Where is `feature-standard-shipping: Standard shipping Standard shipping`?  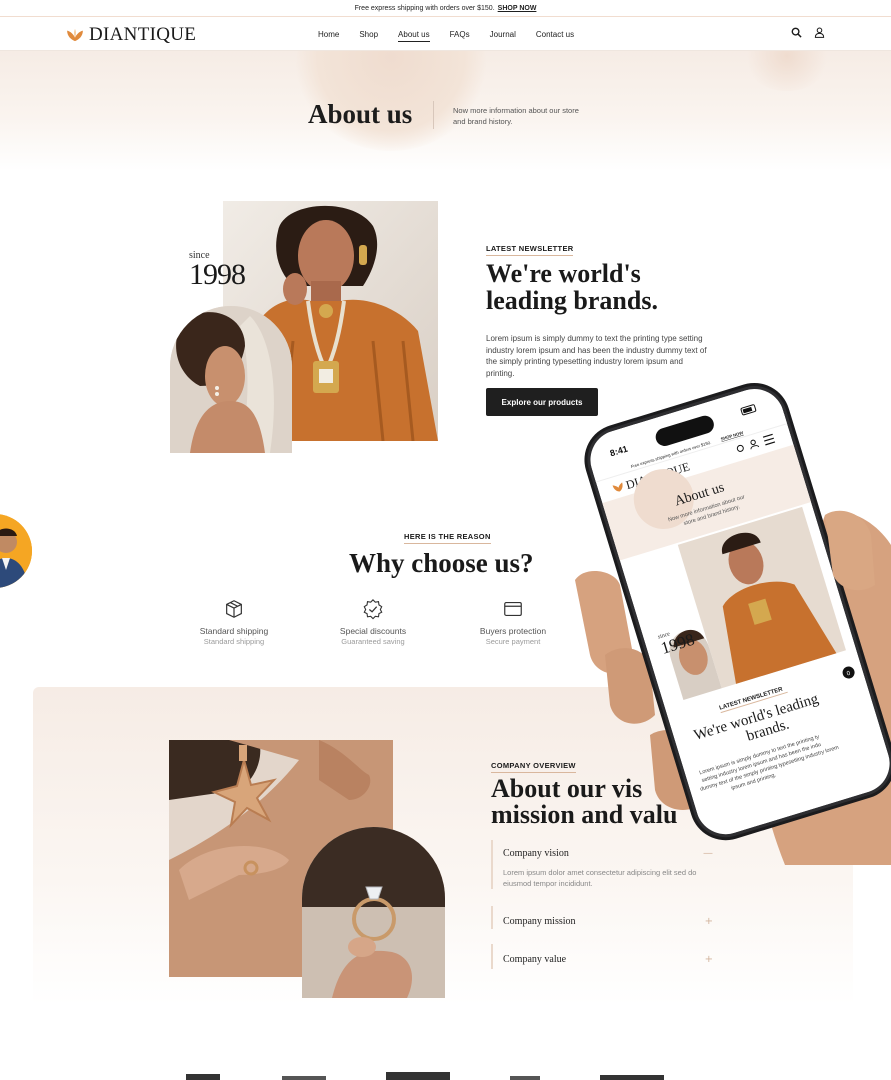 feature-standard-shipping: Standard shipping Standard shipping is located at coordinates (234, 622).